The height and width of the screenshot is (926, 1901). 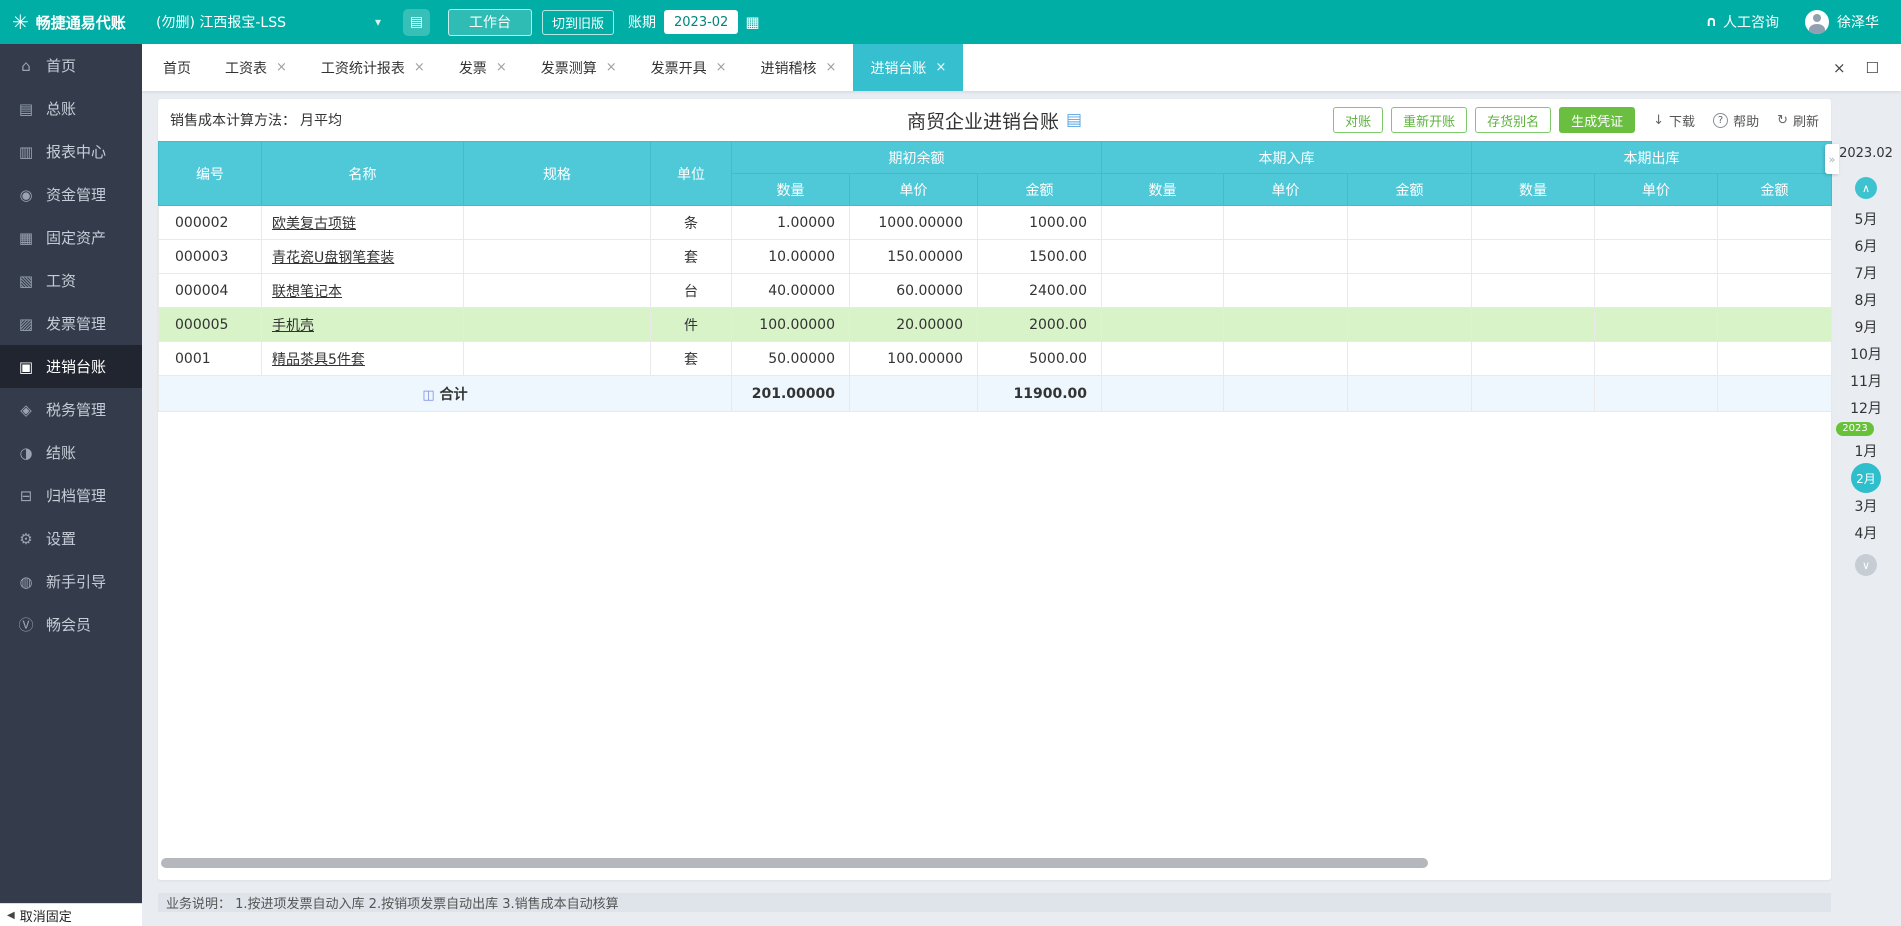 What do you see at coordinates (1832, 159) in the screenshot?
I see `collapse-rail-icon: »` at bounding box center [1832, 159].